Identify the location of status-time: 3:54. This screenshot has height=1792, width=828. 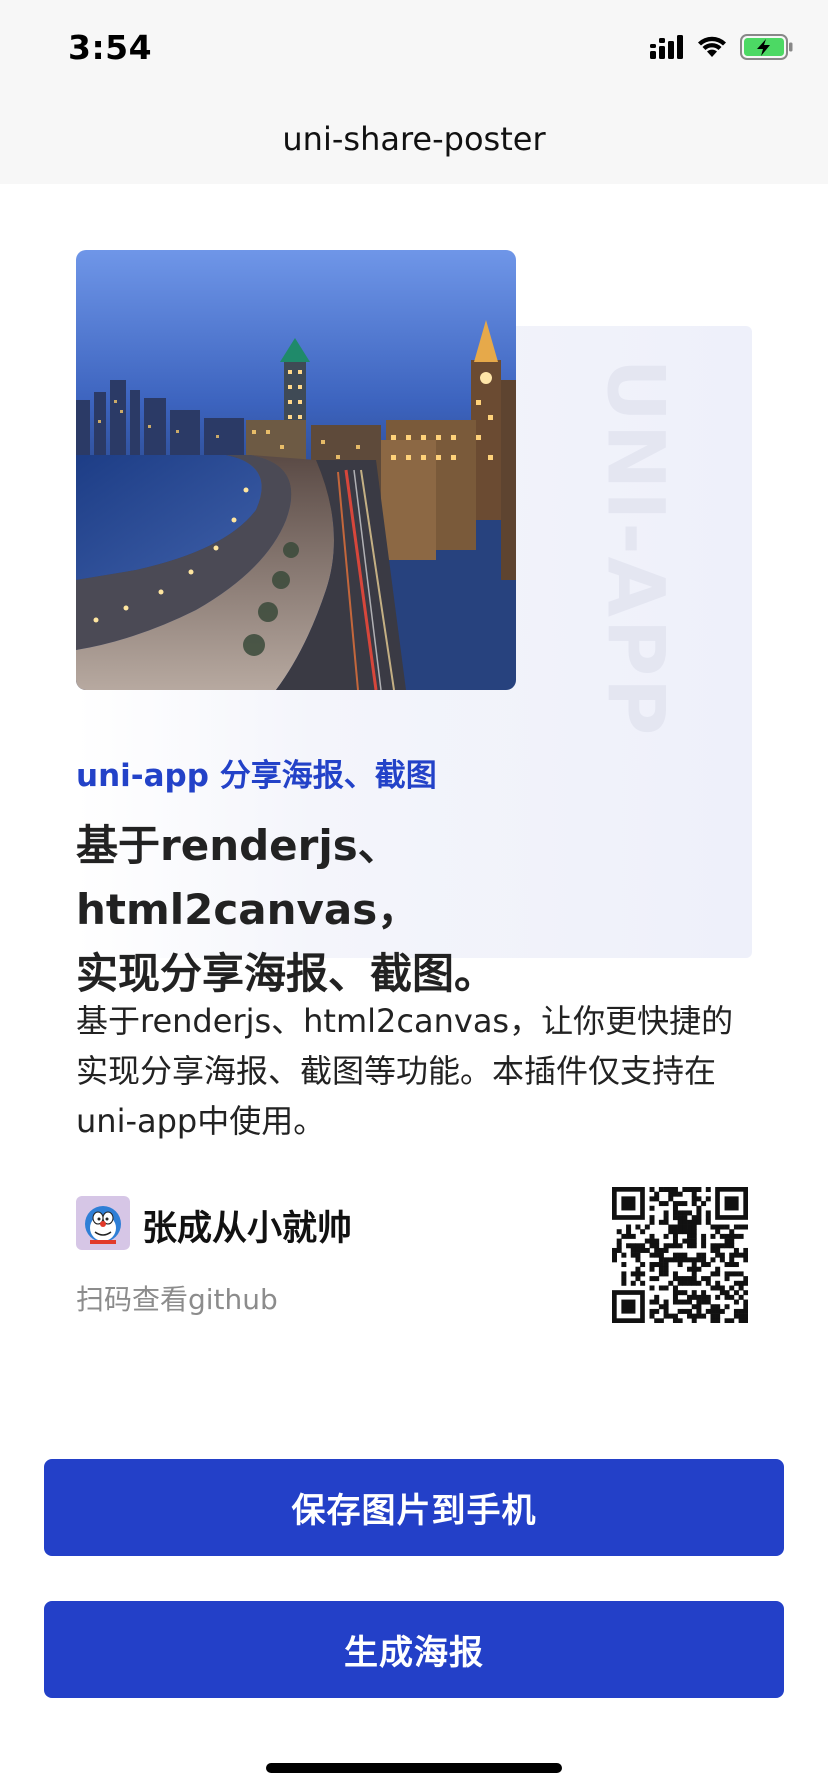
(110, 47).